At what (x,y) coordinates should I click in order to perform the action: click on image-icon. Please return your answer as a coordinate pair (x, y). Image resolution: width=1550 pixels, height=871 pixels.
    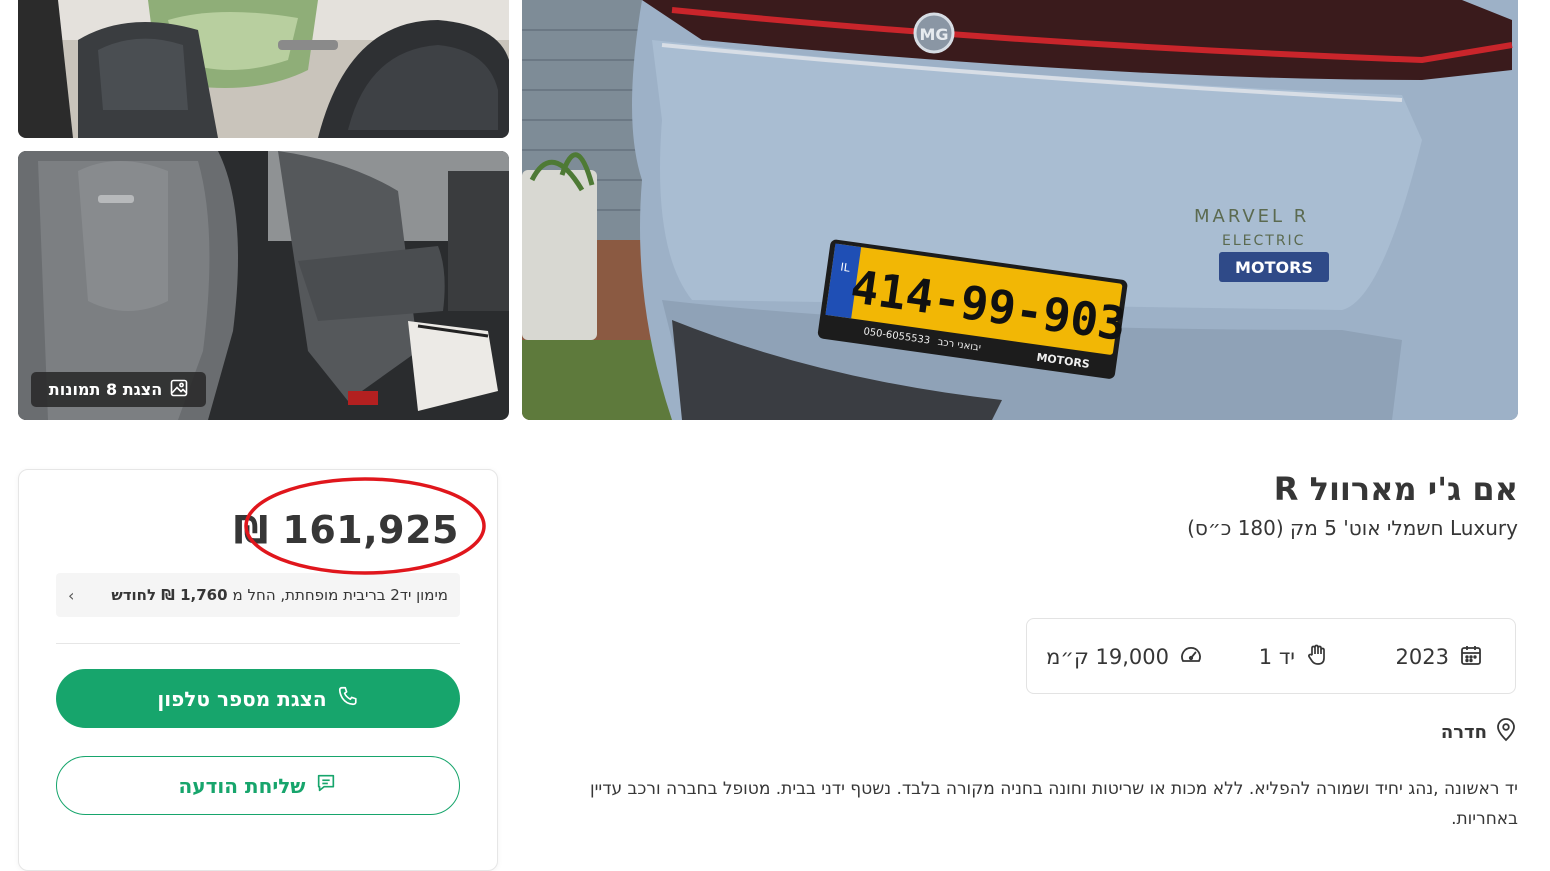
    Looking at the image, I should click on (179, 390).